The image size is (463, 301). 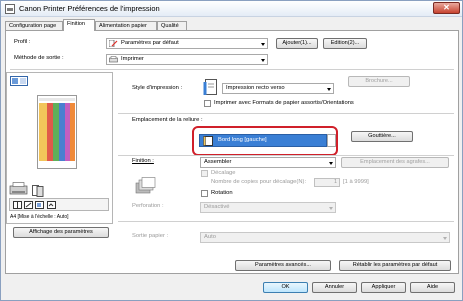 I want to click on binding-value: Bord long [gauche], so click(x=242, y=140).